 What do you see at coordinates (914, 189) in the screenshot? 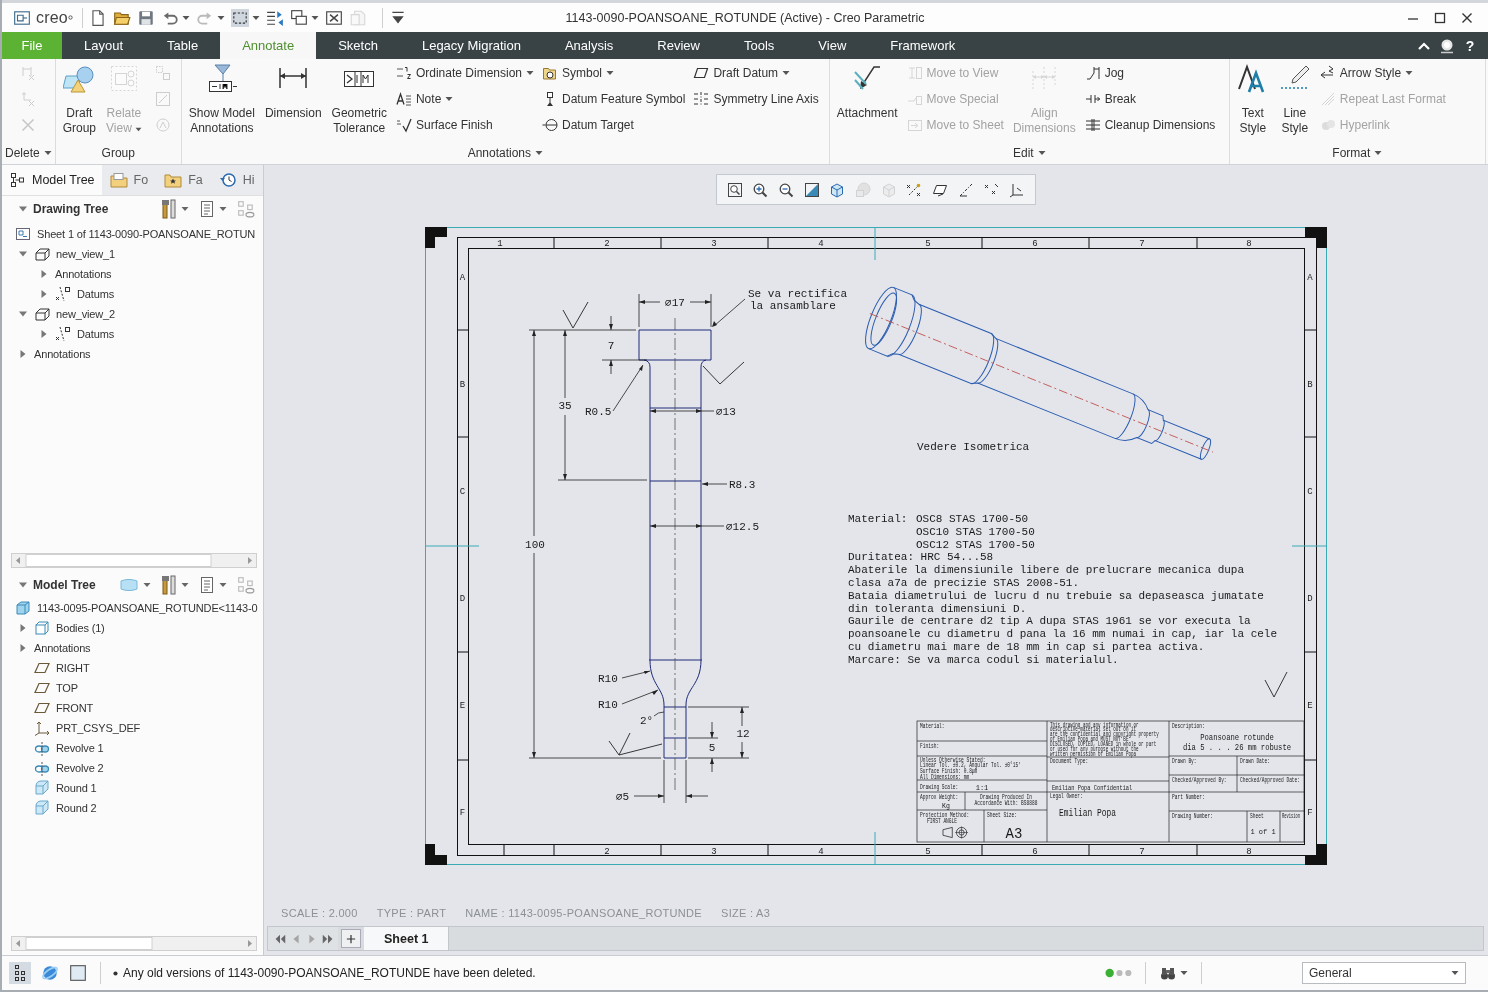
I see `datum-display-icon` at bounding box center [914, 189].